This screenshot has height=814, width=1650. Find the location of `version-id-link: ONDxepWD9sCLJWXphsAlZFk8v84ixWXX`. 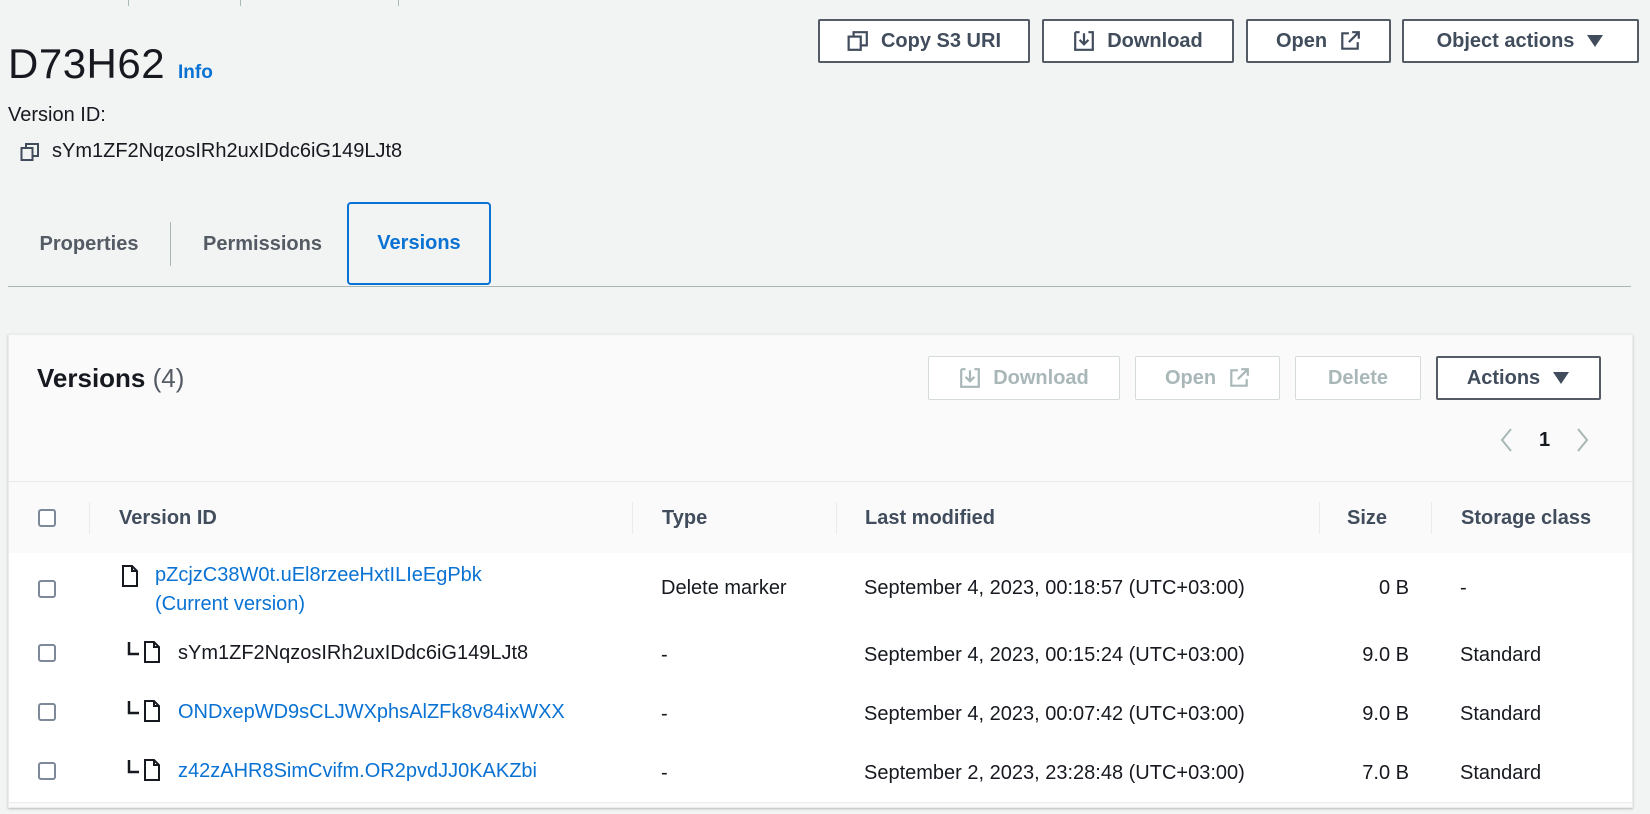

version-id-link: ONDxepWD9sCLJWXphsAlZFk8v84ixWXX is located at coordinates (371, 712).